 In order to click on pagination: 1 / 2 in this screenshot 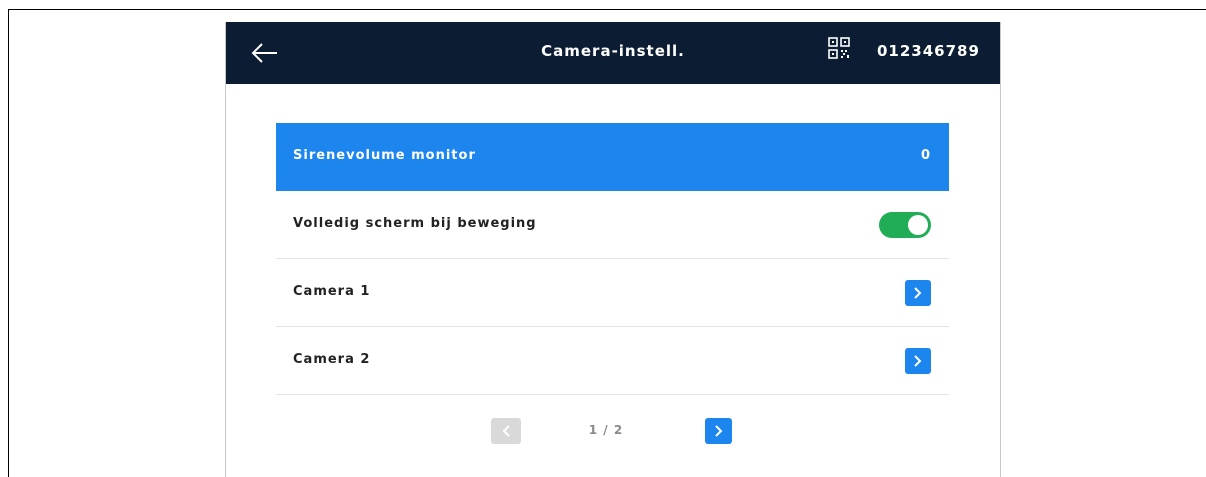, I will do `click(613, 431)`.